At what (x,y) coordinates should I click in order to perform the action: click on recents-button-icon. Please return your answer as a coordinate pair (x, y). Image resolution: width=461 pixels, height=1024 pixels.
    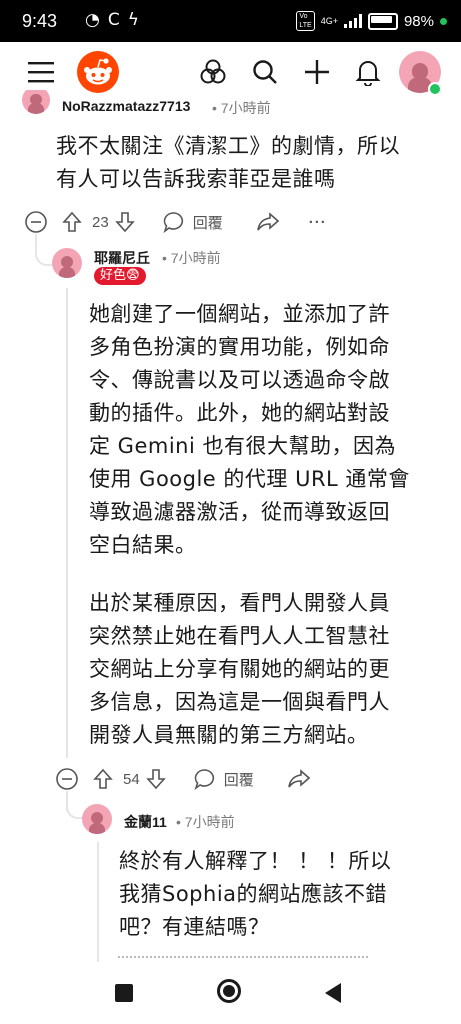
    Looking at the image, I should click on (124, 993).